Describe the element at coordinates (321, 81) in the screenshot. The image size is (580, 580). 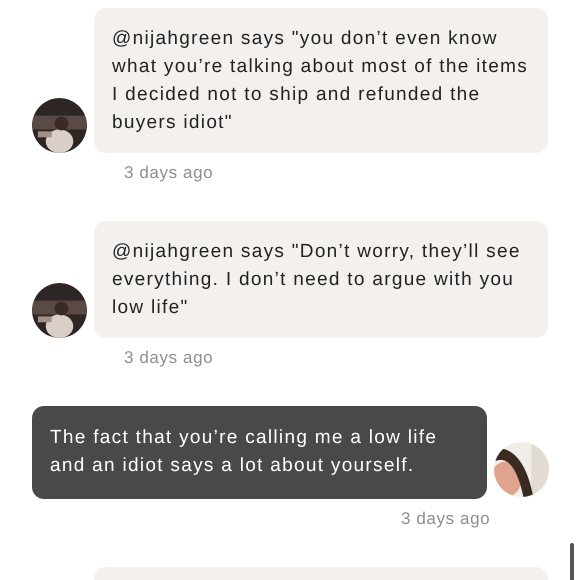
I see `message-text: @nijahgreen says "you don’t even know what you’re talking about most of the items I decided not to ship and refunded the buyers idiot"` at that location.